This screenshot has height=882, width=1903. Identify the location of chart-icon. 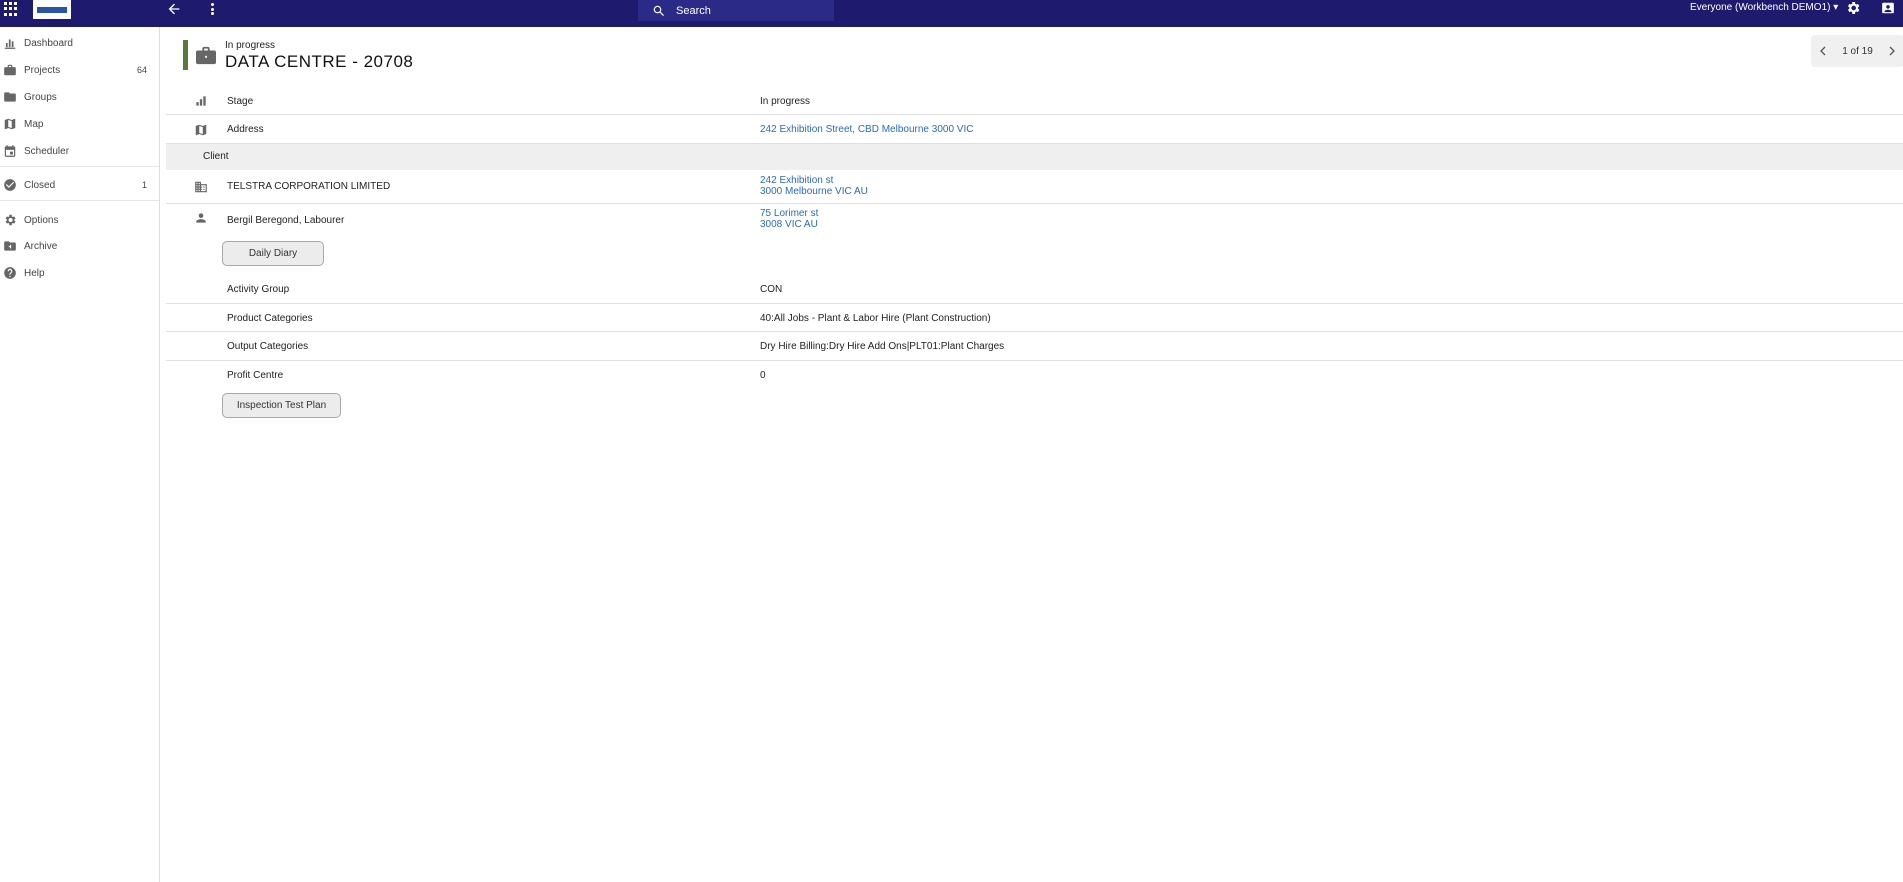
(10, 43).